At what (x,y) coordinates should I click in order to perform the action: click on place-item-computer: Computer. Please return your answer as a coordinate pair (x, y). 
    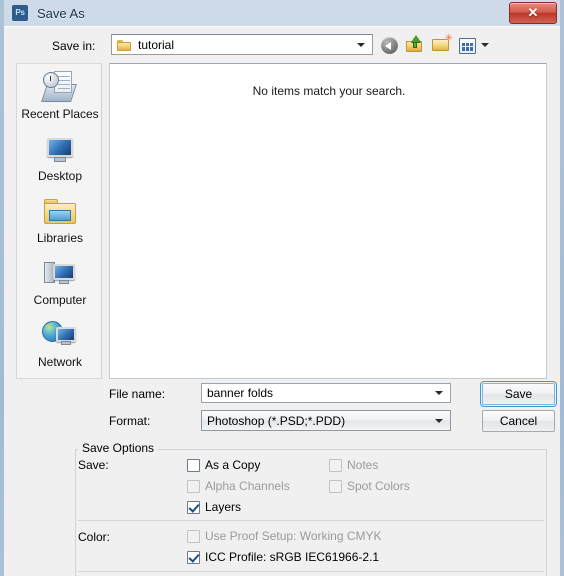
    Looking at the image, I should click on (60, 281).